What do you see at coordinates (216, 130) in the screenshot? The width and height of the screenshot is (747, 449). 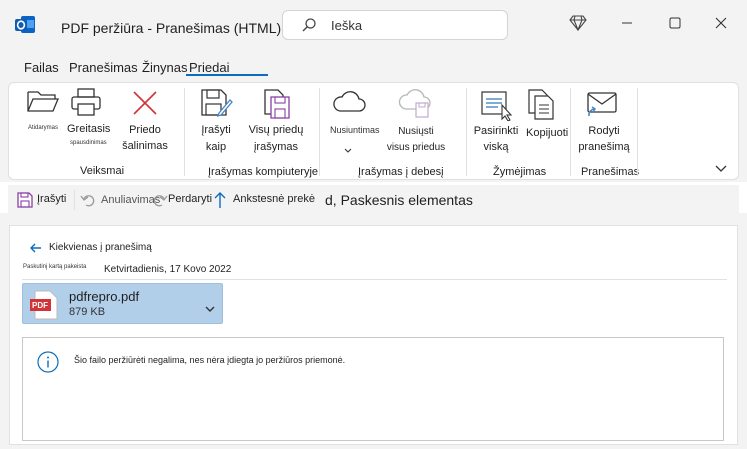 I see `save-as-label-1: Įrašyti` at bounding box center [216, 130].